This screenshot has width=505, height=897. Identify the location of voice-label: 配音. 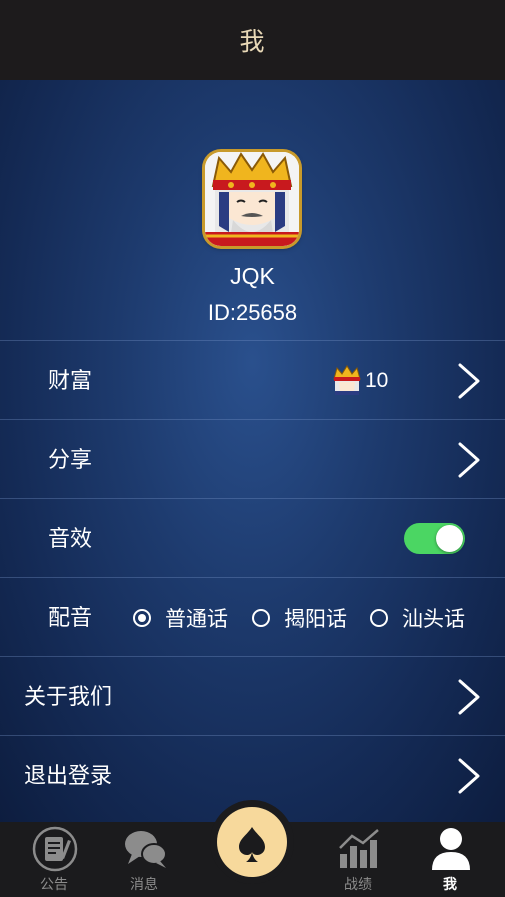
(70, 617).